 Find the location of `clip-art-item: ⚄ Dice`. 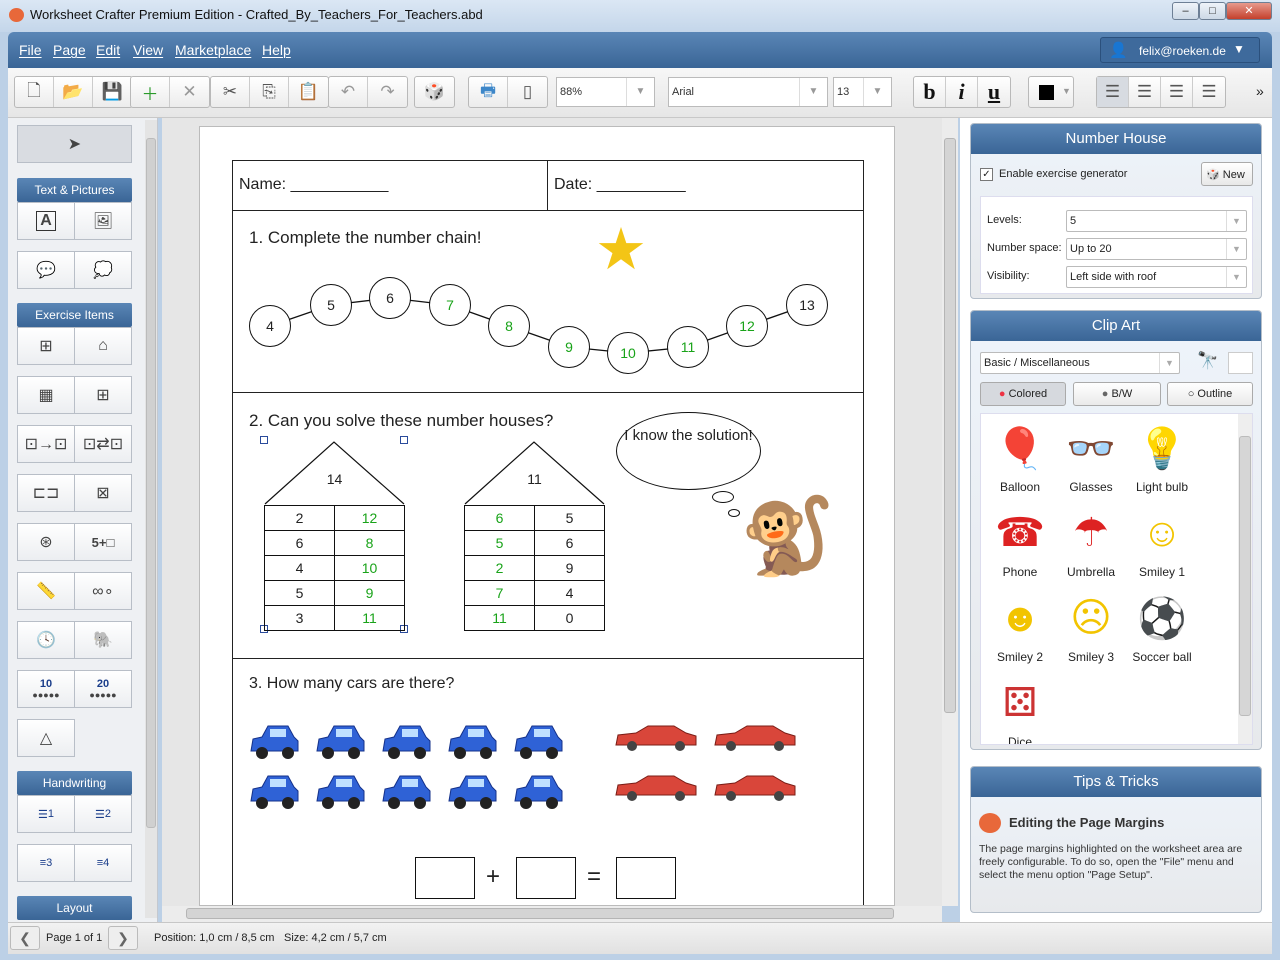

clip-art-item: ⚄ Dice is located at coordinates (1020, 709).